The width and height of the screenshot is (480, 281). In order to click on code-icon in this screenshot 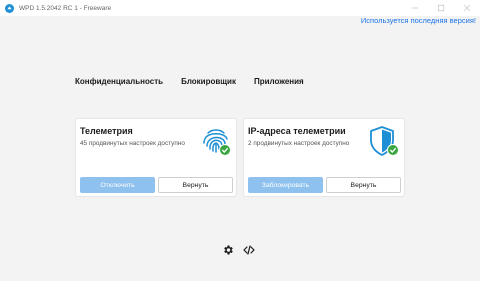, I will do `click(248, 249)`.